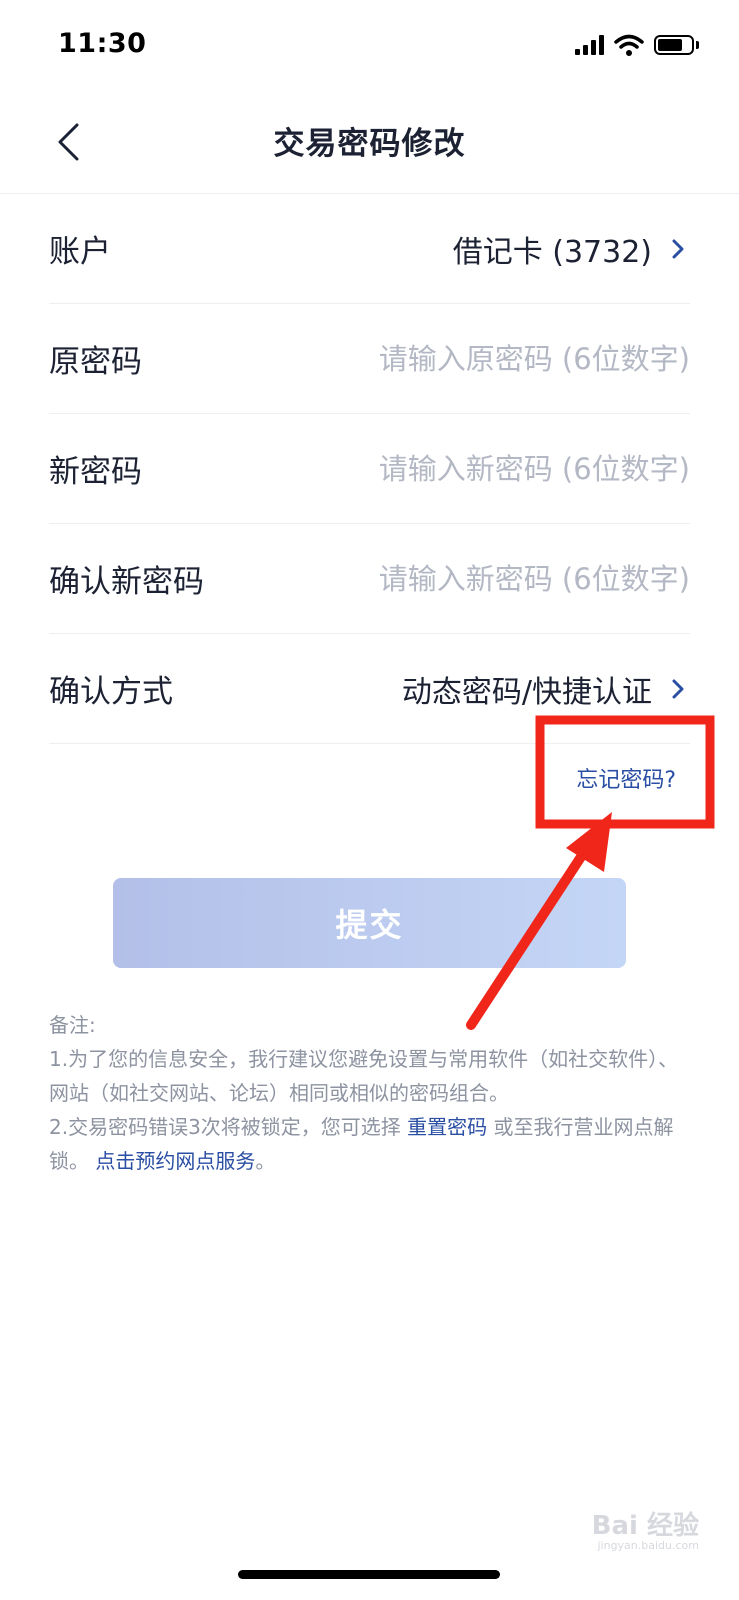 The height and width of the screenshot is (1600, 739). What do you see at coordinates (369, 923) in the screenshot?
I see `submit-button: 提交` at bounding box center [369, 923].